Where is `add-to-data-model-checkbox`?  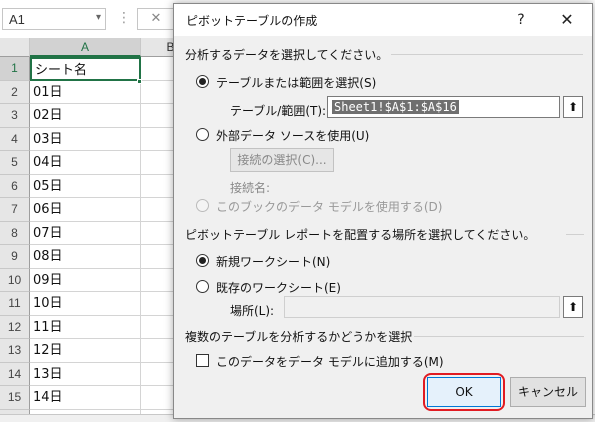 add-to-data-model-checkbox is located at coordinates (202, 360).